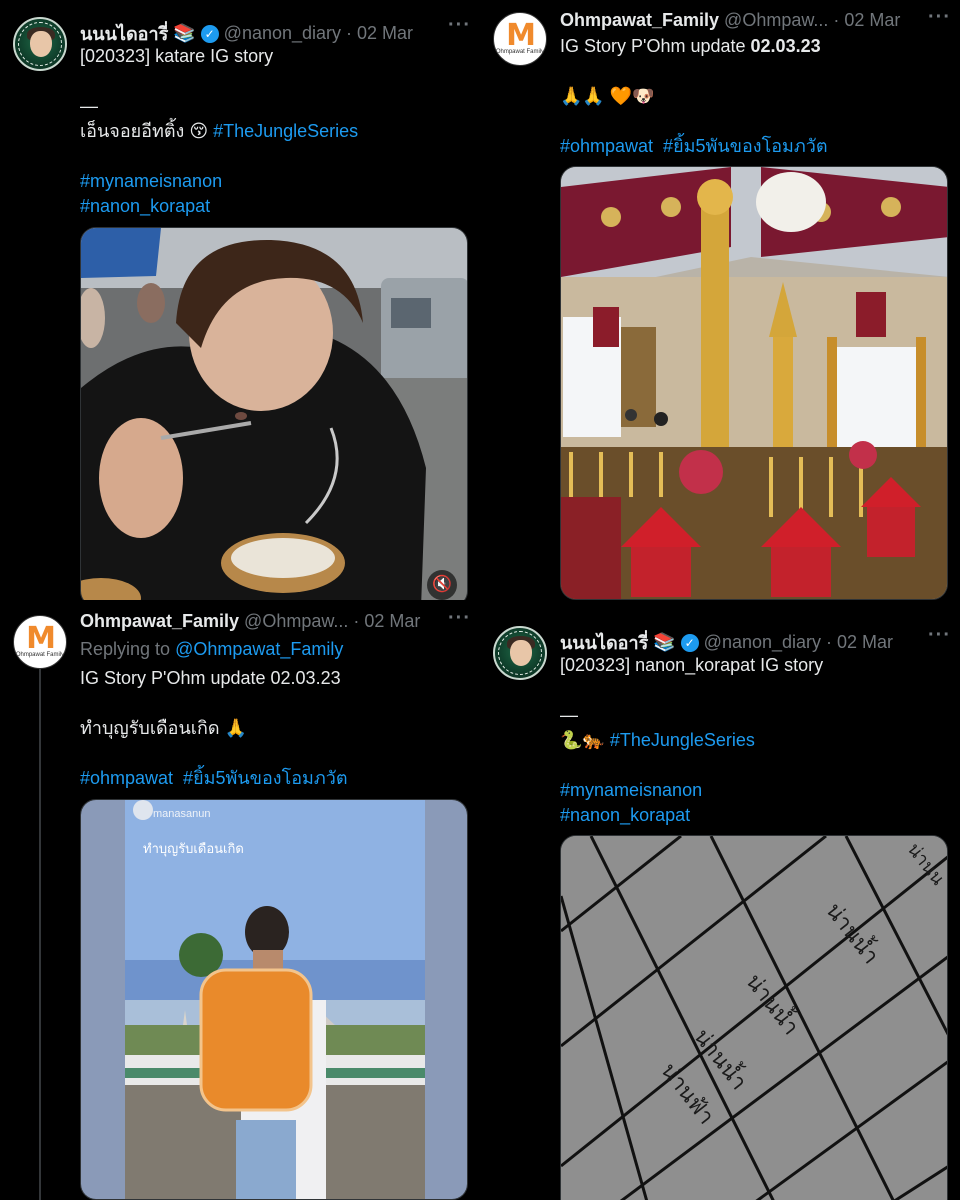 This screenshot has height=1200, width=960. I want to click on title-text: IG Story P'Ohm update, so click(655, 46).